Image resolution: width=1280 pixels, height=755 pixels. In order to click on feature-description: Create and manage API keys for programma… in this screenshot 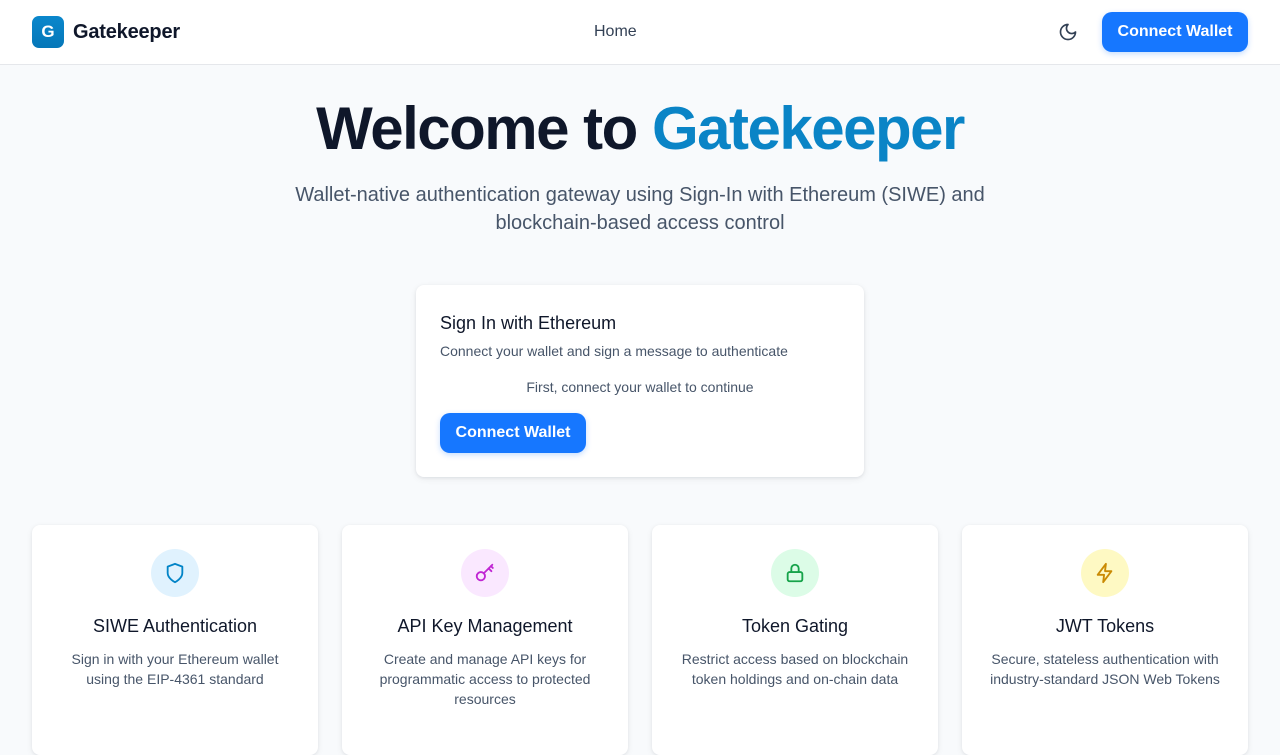, I will do `click(485, 679)`.